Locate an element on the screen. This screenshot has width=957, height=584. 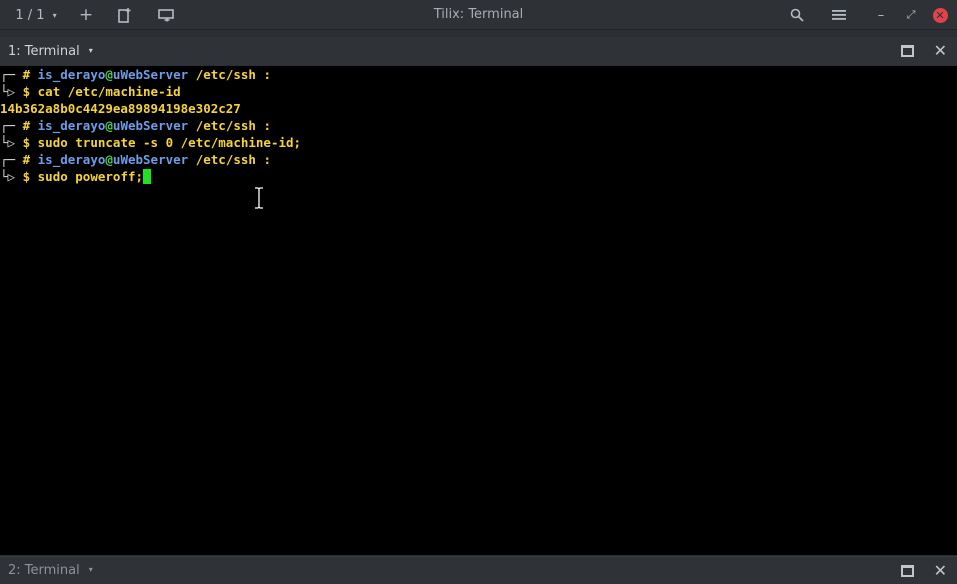
ibeam-cursor-icon is located at coordinates (259, 198).